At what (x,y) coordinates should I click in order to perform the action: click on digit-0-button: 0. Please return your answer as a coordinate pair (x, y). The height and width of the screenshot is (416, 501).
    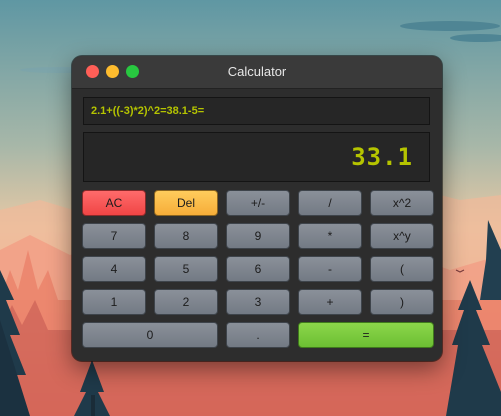
    Looking at the image, I should click on (150, 335).